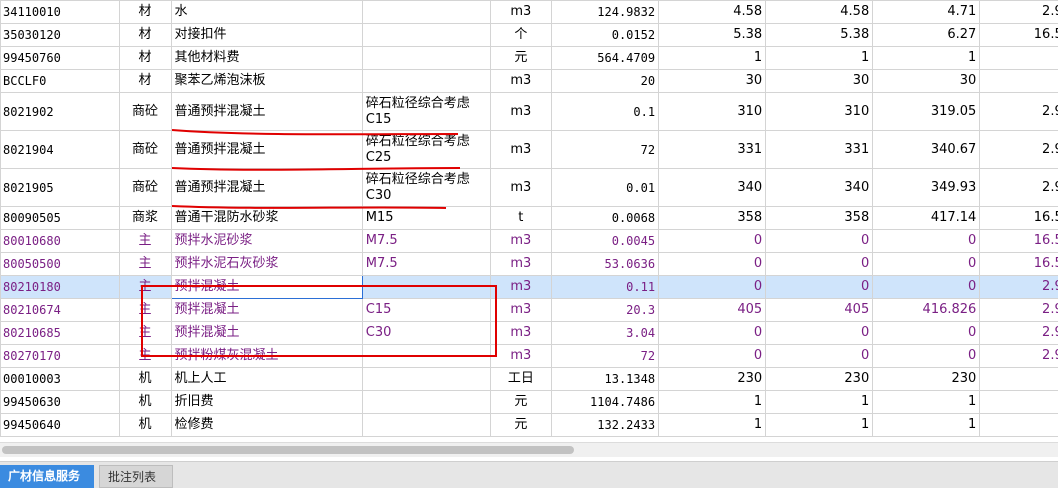 This screenshot has height=489, width=1058. I want to click on table-row: 80270170 主 预拌粉煤灰混凝土 m3 72 0 0 0 2.92, so click(529, 356).